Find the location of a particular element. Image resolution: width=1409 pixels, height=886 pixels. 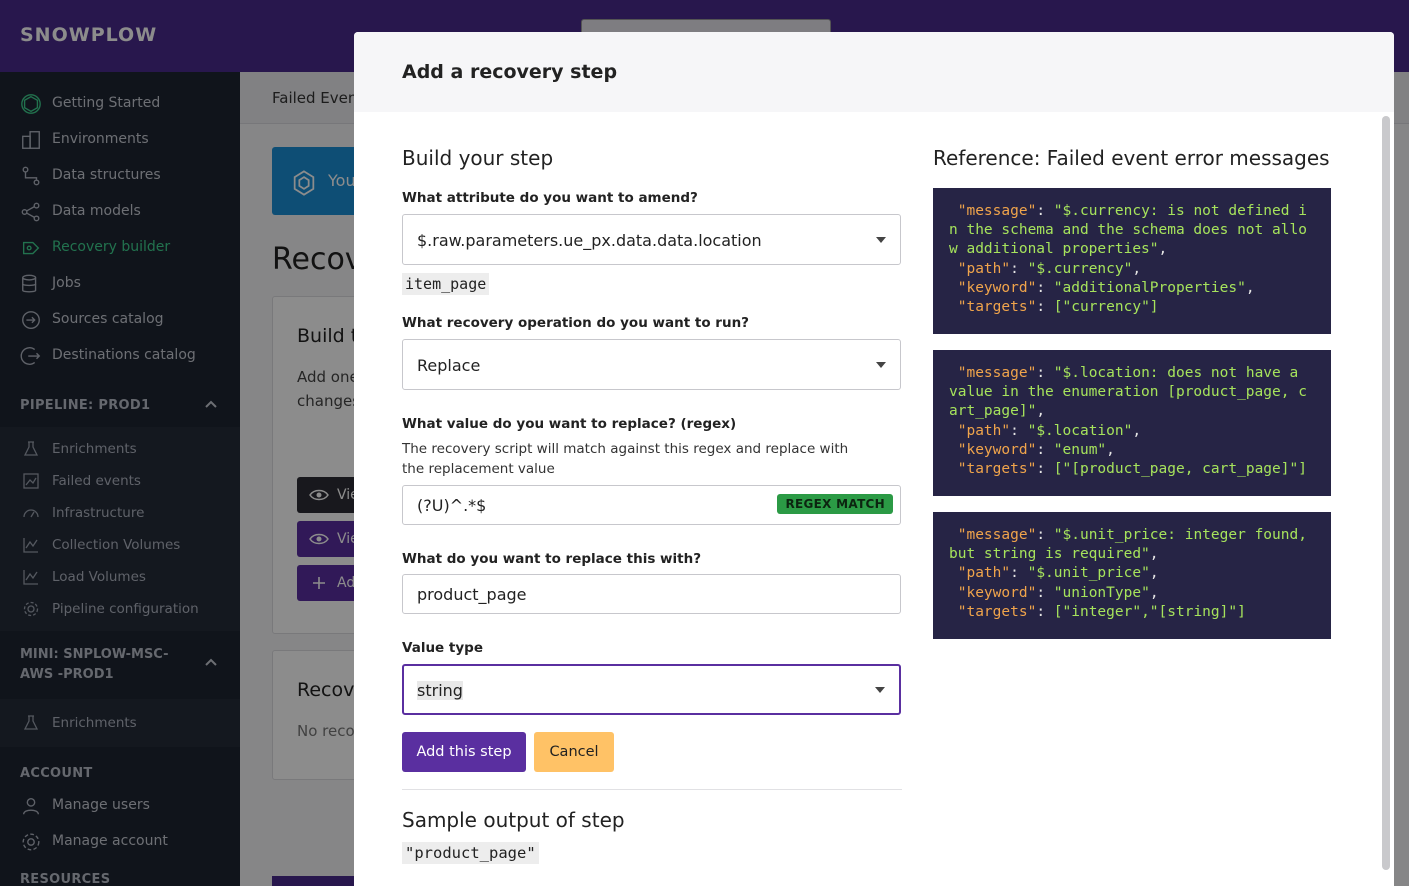

sample-output-heading: Sample output of step is located at coordinates (513, 820).